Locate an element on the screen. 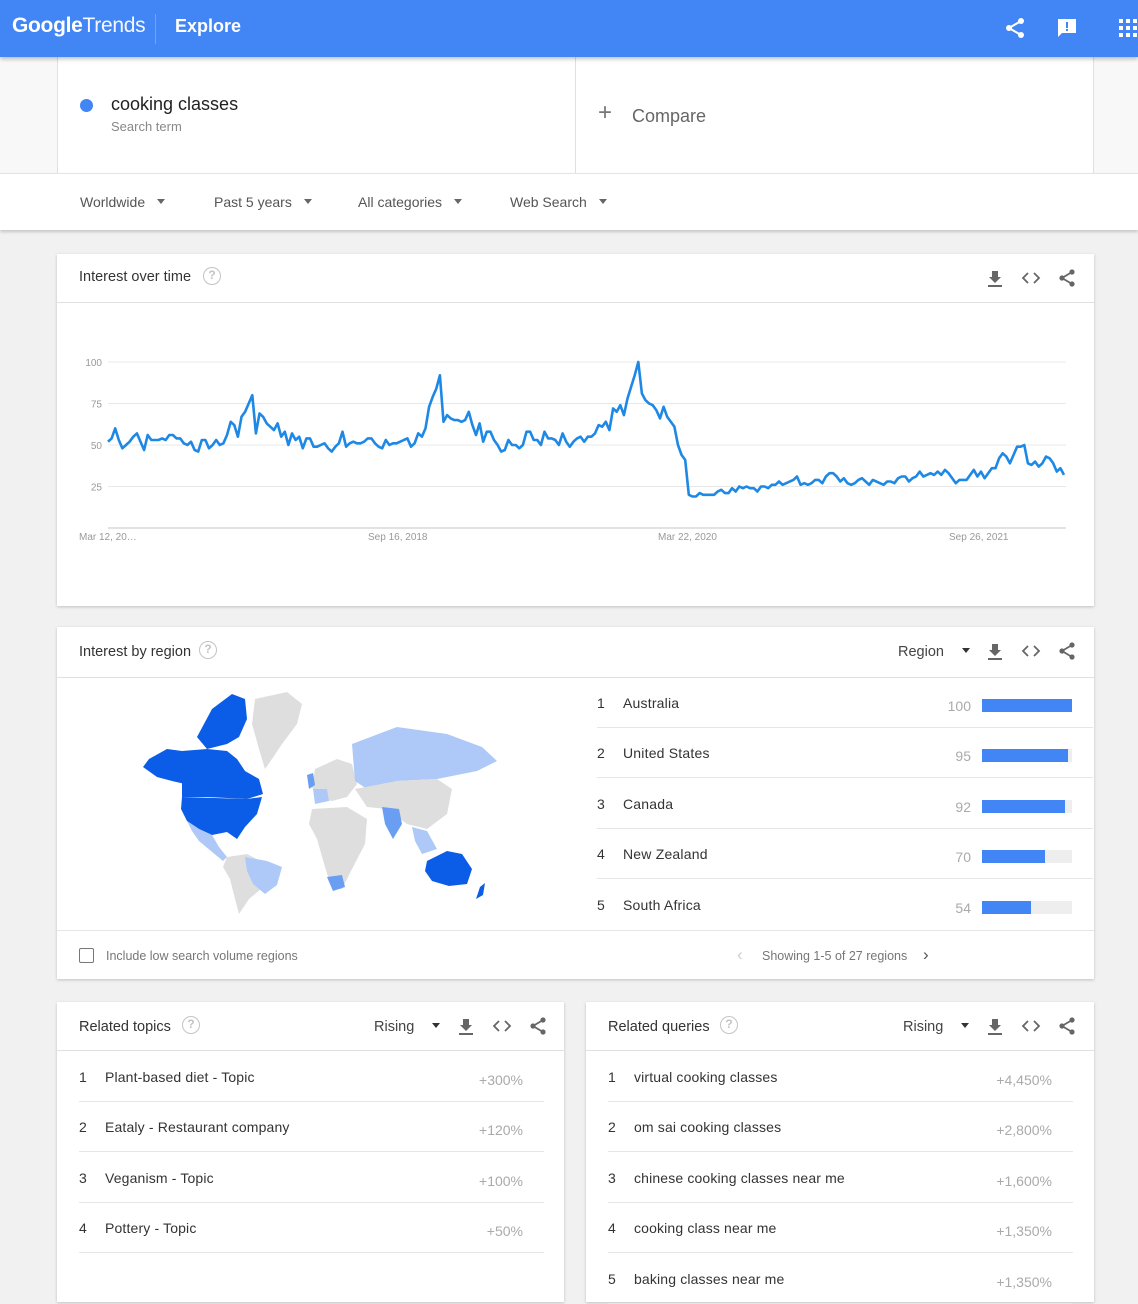 This screenshot has height=1304, width=1138. item-rank: 3 is located at coordinates (83, 1177).